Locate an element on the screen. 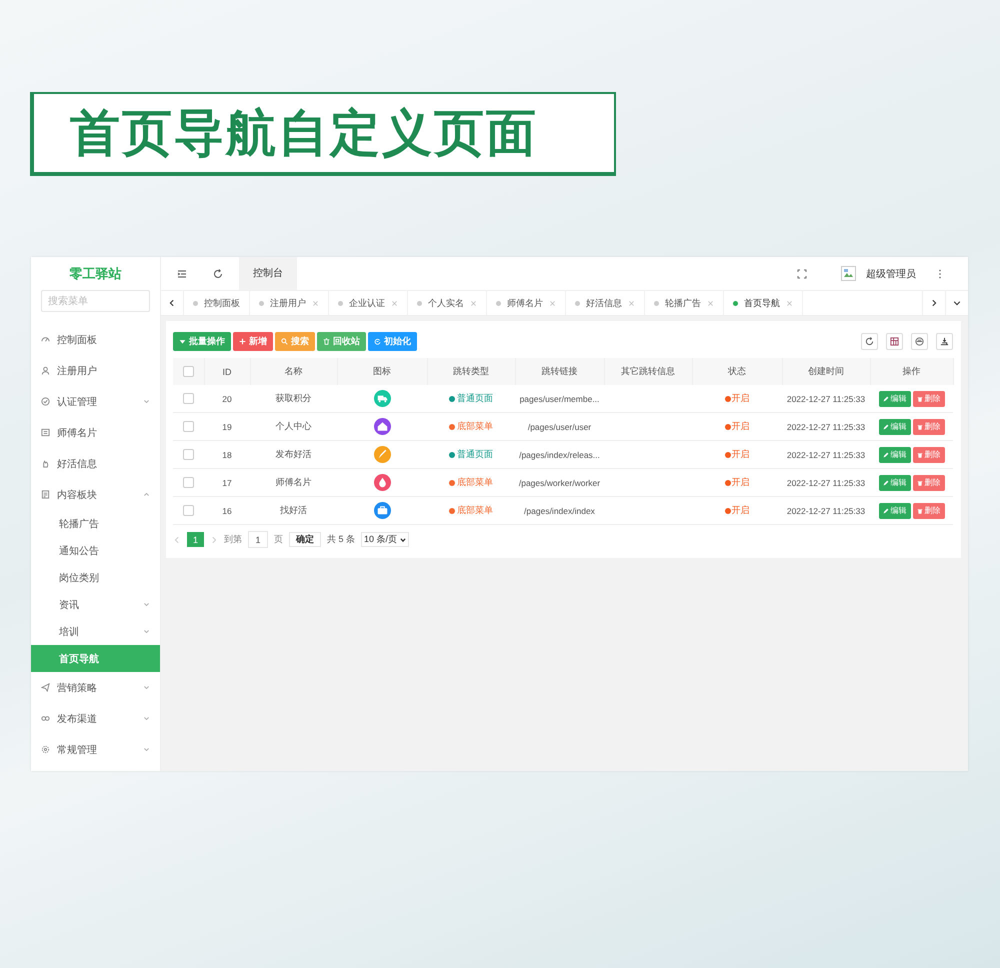  reset-icon is located at coordinates (377, 341).